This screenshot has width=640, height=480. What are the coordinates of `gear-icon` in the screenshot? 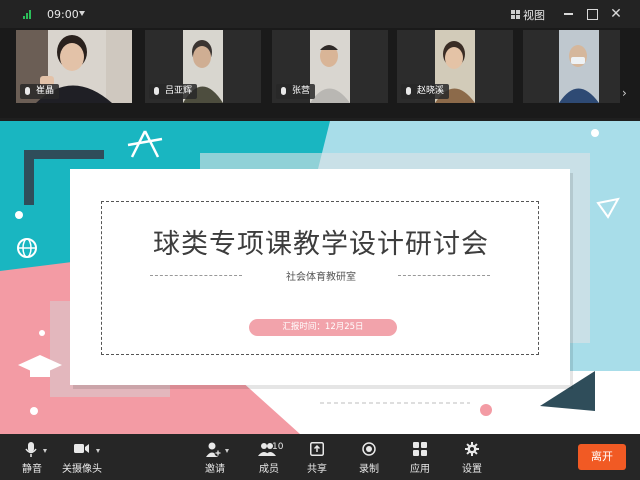 It's located at (472, 449).